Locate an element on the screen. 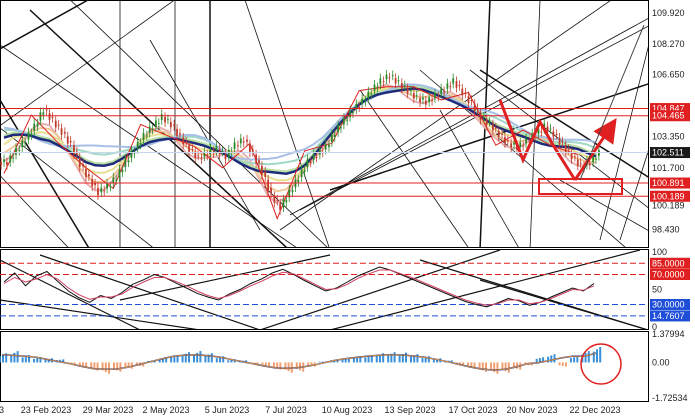 The image size is (695, 418). oscillator-tick-label: 100 is located at coordinates (659, 252).